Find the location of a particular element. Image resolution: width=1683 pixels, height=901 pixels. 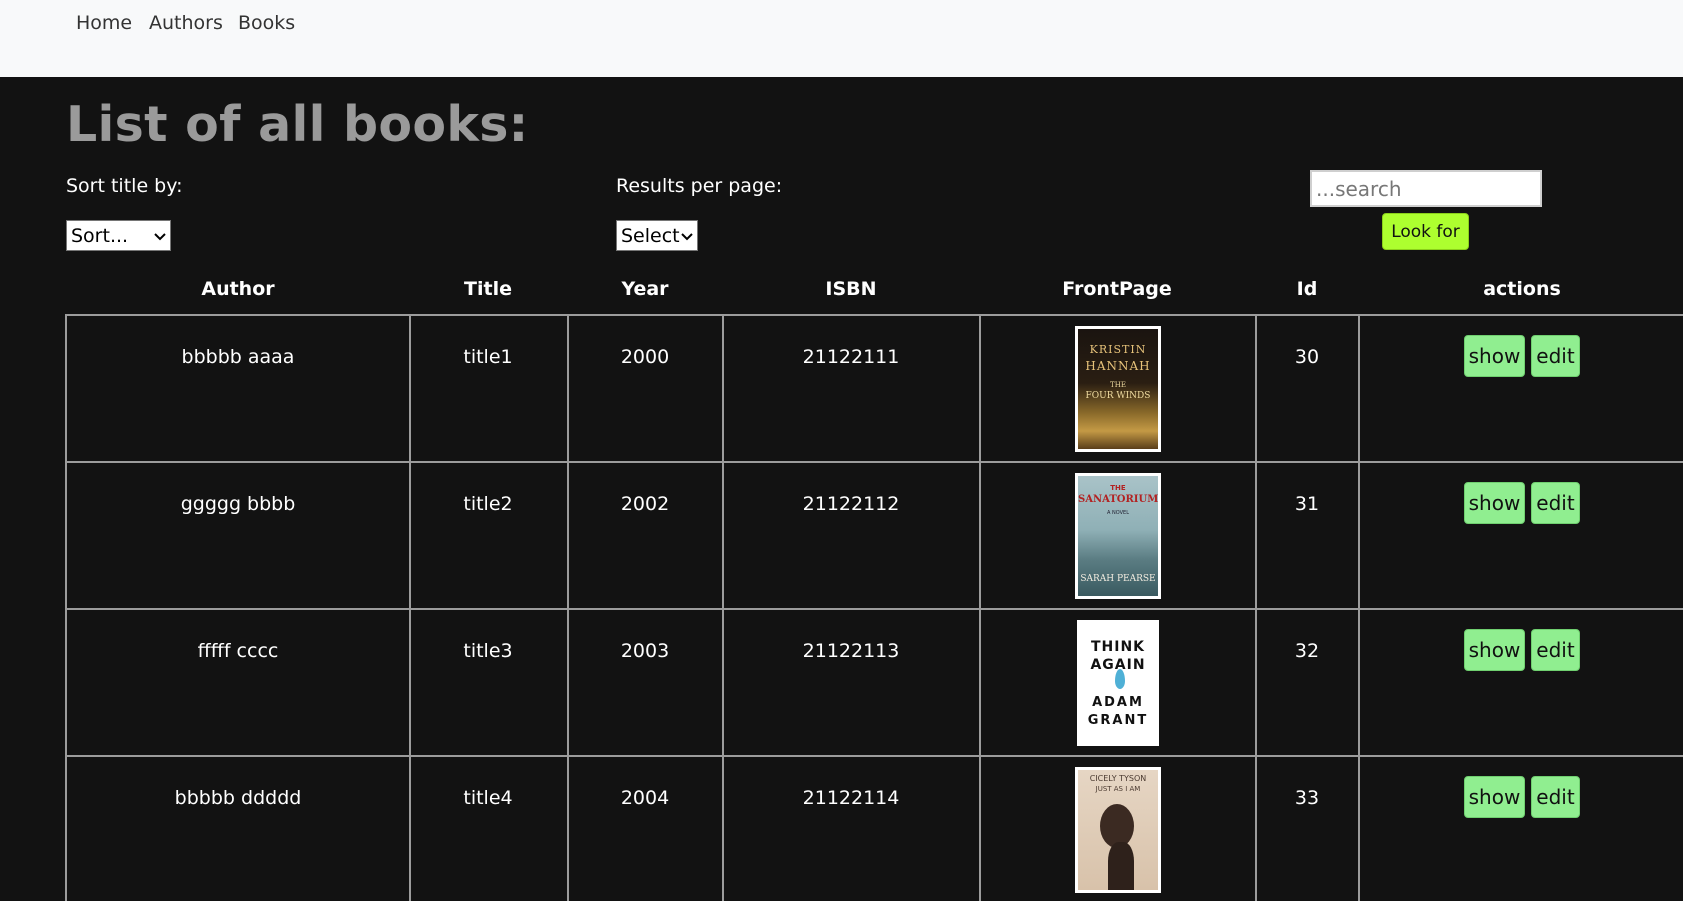

column-header-year: Year is located at coordinates (645, 289).